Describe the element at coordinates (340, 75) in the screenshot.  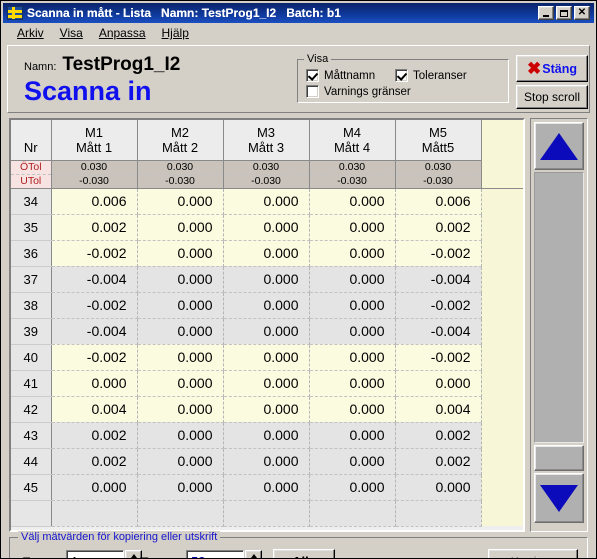
I see `checkbox-mattnamn: Måttnamn` at that location.